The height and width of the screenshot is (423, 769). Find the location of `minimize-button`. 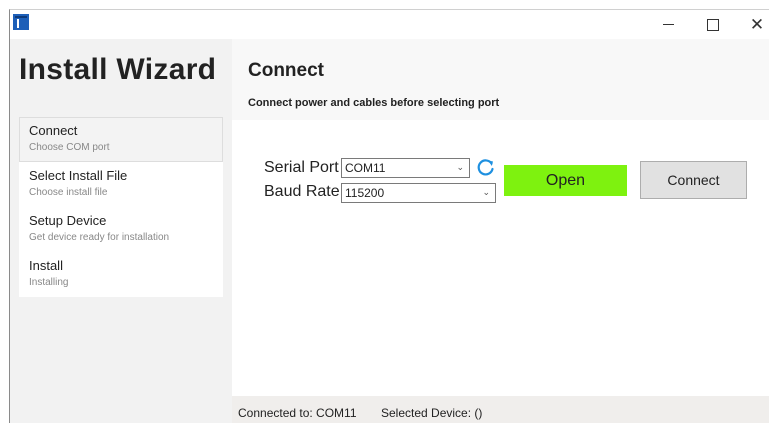

minimize-button is located at coordinates (668, 24).